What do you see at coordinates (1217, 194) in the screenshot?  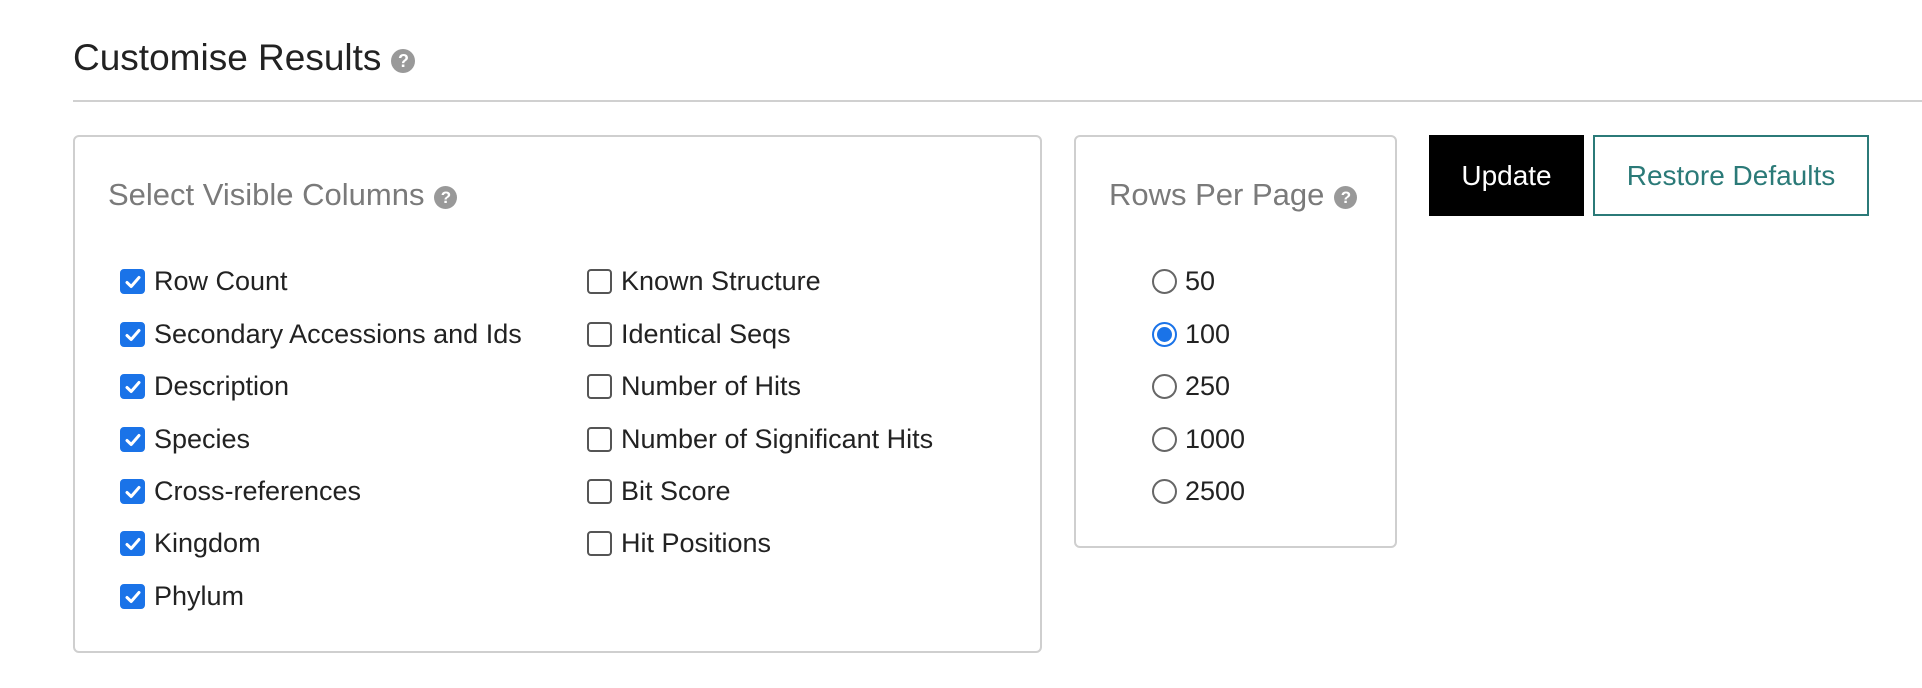 I see `rows-per-page-title: Rows Per Page` at bounding box center [1217, 194].